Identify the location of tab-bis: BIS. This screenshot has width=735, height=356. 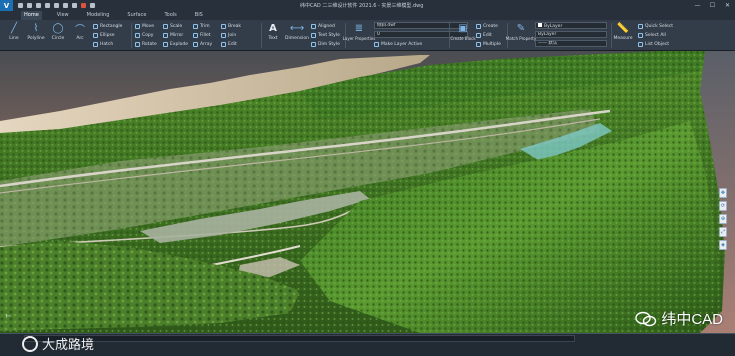
(199, 15).